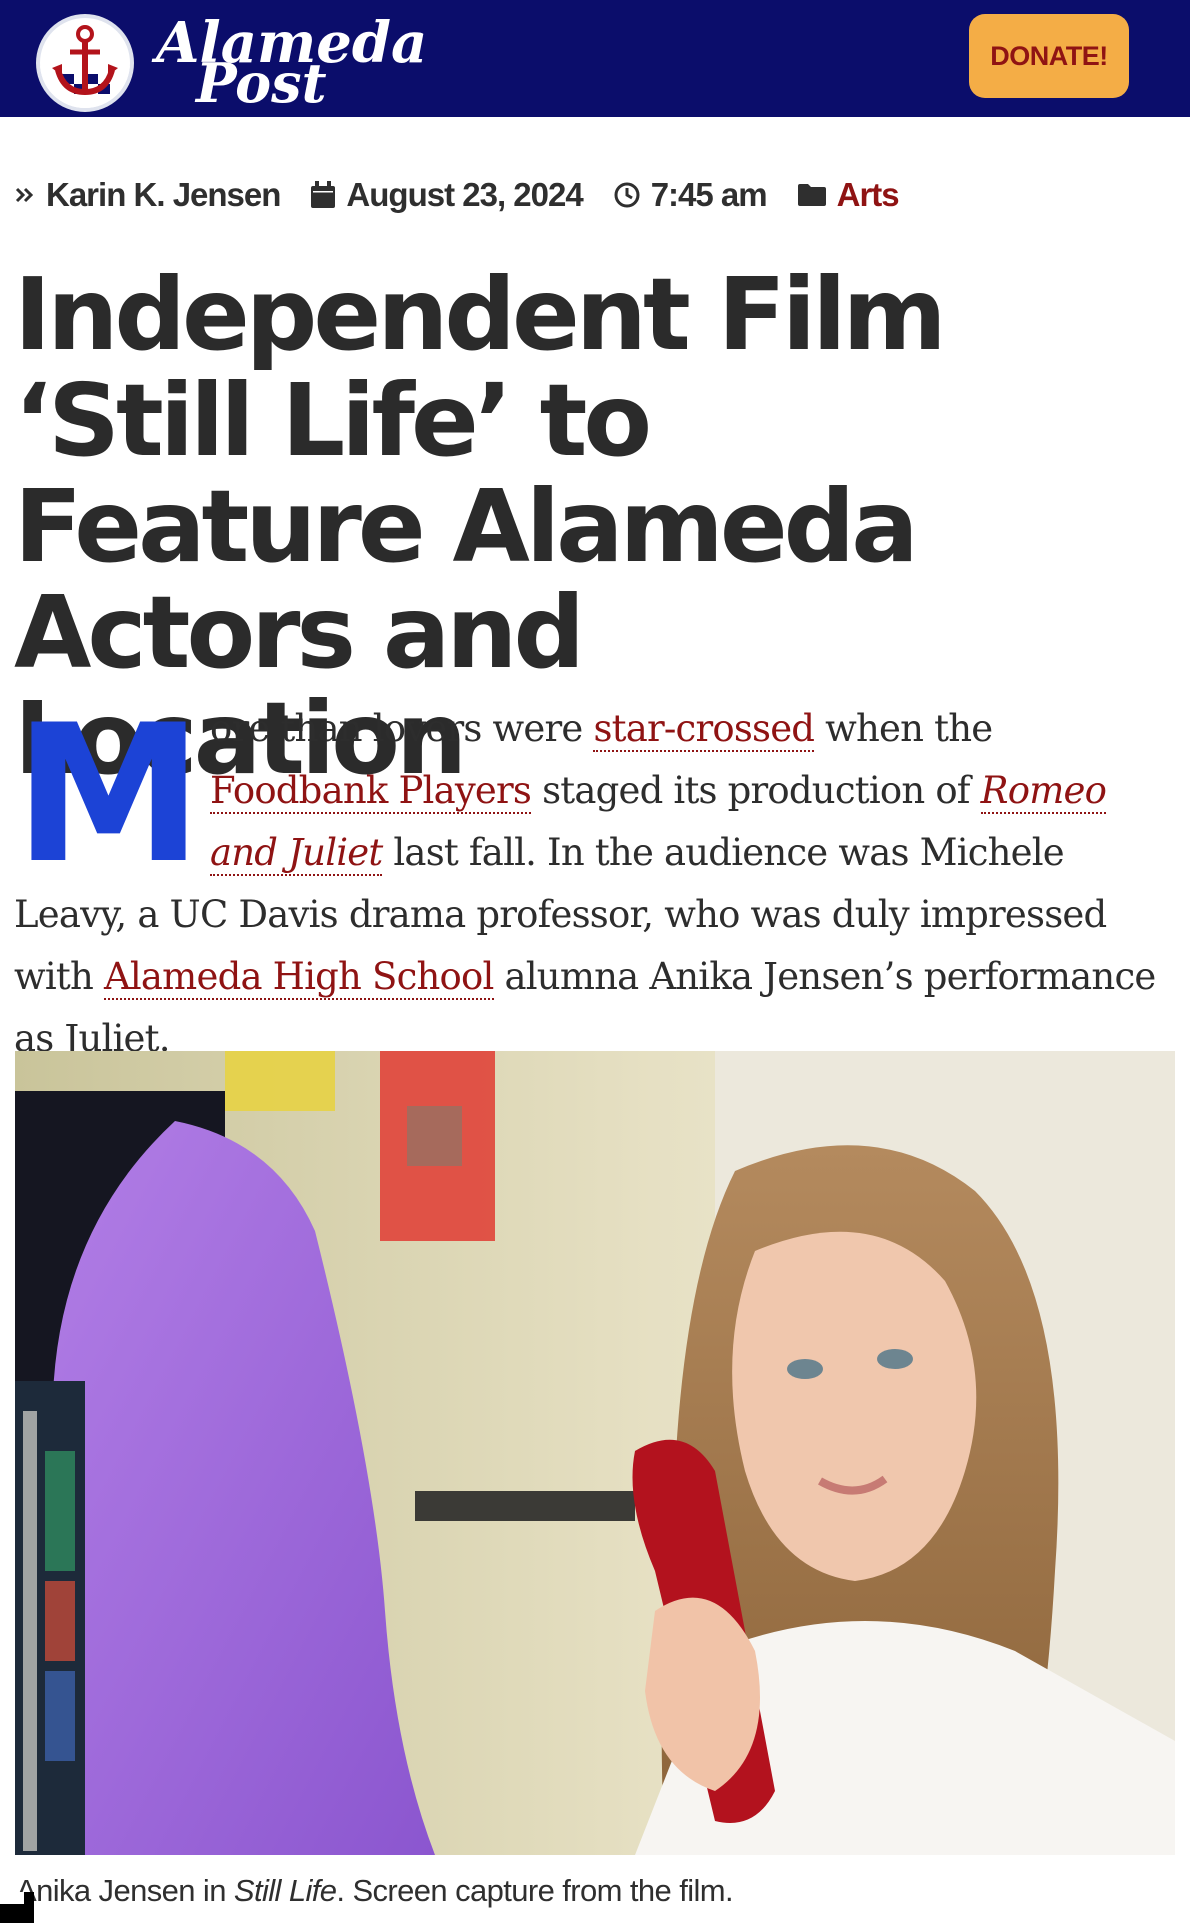  Describe the element at coordinates (756, 790) in the screenshot. I see `lead-text-3: staged its production of` at that location.